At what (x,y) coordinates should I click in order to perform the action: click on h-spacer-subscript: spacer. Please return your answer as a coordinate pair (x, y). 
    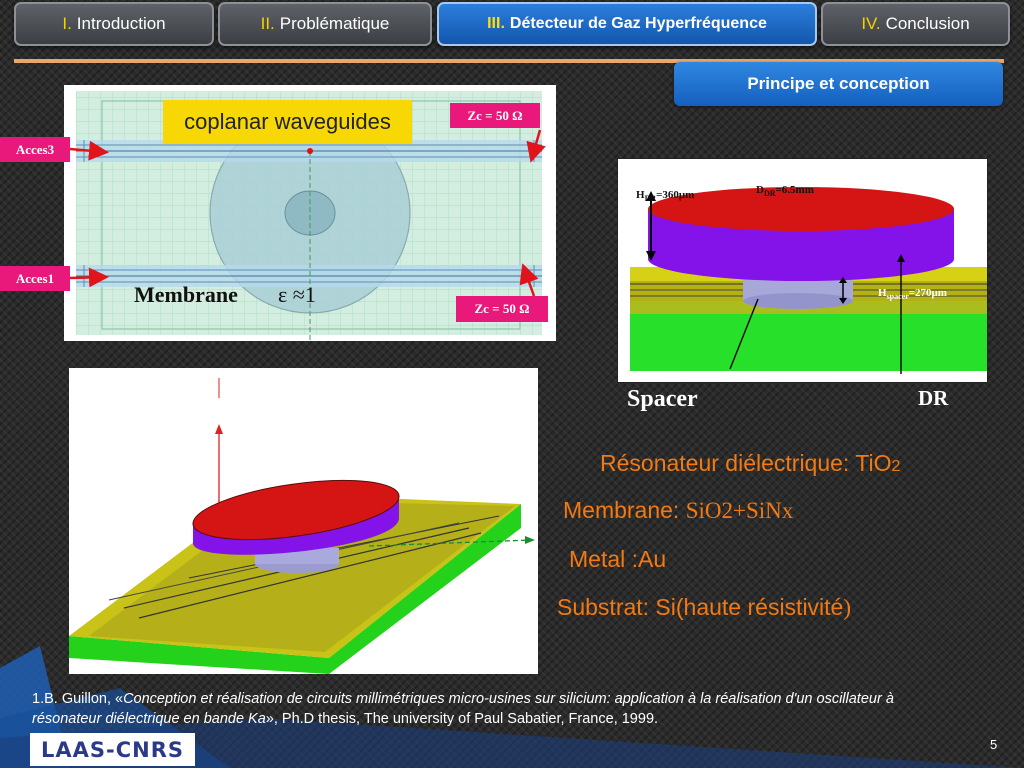
    Looking at the image, I should click on (897, 297).